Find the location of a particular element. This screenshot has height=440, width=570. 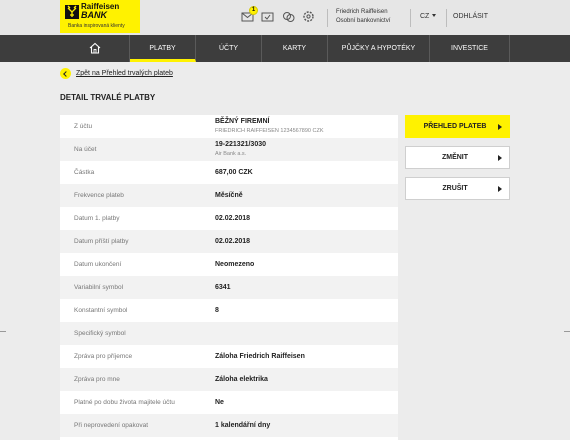

detail-value: Ne is located at coordinates (219, 402).